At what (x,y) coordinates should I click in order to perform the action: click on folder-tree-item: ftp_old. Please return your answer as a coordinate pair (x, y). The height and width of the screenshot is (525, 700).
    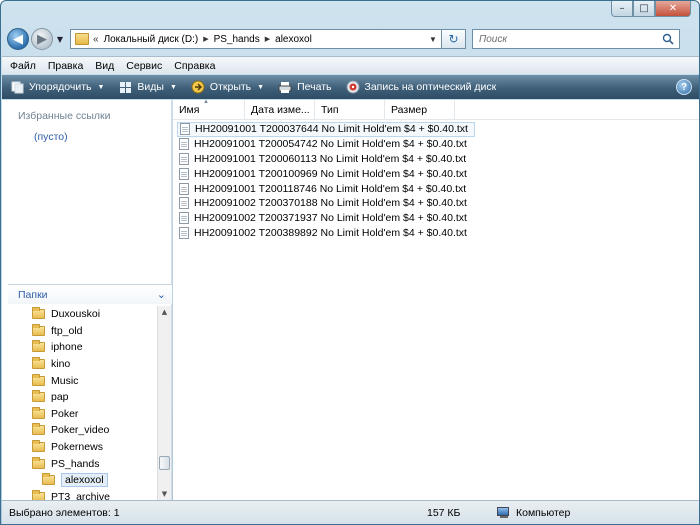
    Looking at the image, I should click on (82, 331).